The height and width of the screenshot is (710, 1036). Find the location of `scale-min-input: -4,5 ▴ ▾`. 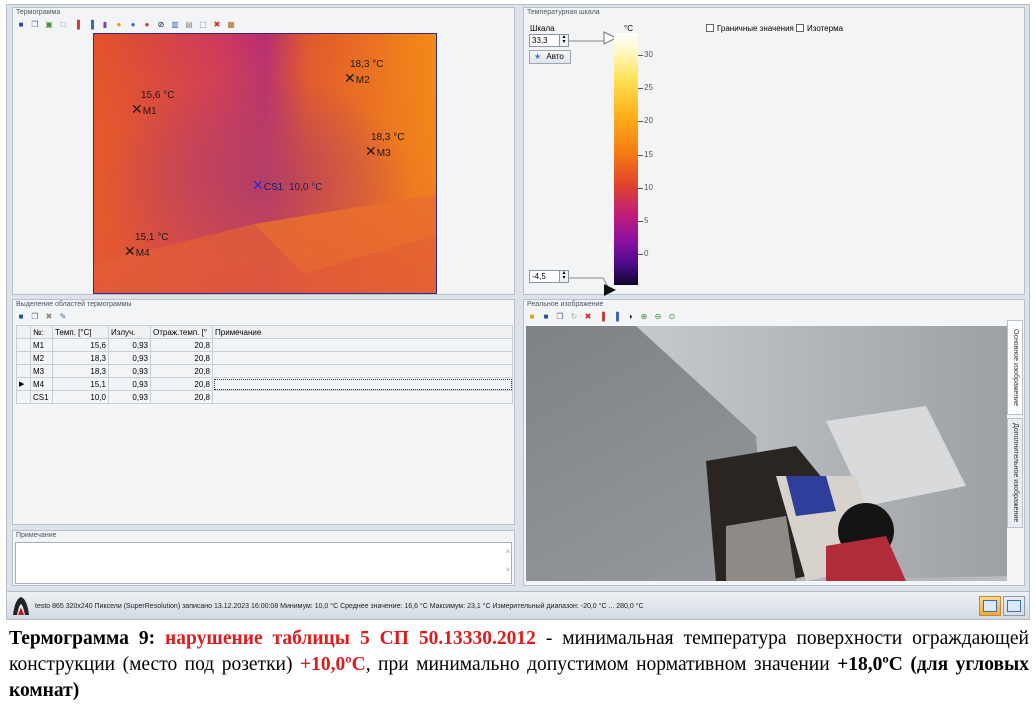

scale-min-input: -4,5 ▴ ▾ is located at coordinates (549, 276).